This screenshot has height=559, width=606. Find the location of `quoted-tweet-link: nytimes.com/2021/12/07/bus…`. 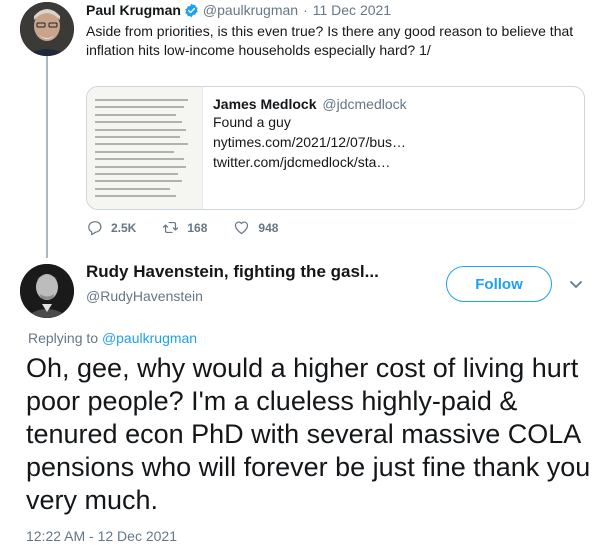

quoted-tweet-link: nytimes.com/2021/12/07/bus… is located at coordinates (393, 142).